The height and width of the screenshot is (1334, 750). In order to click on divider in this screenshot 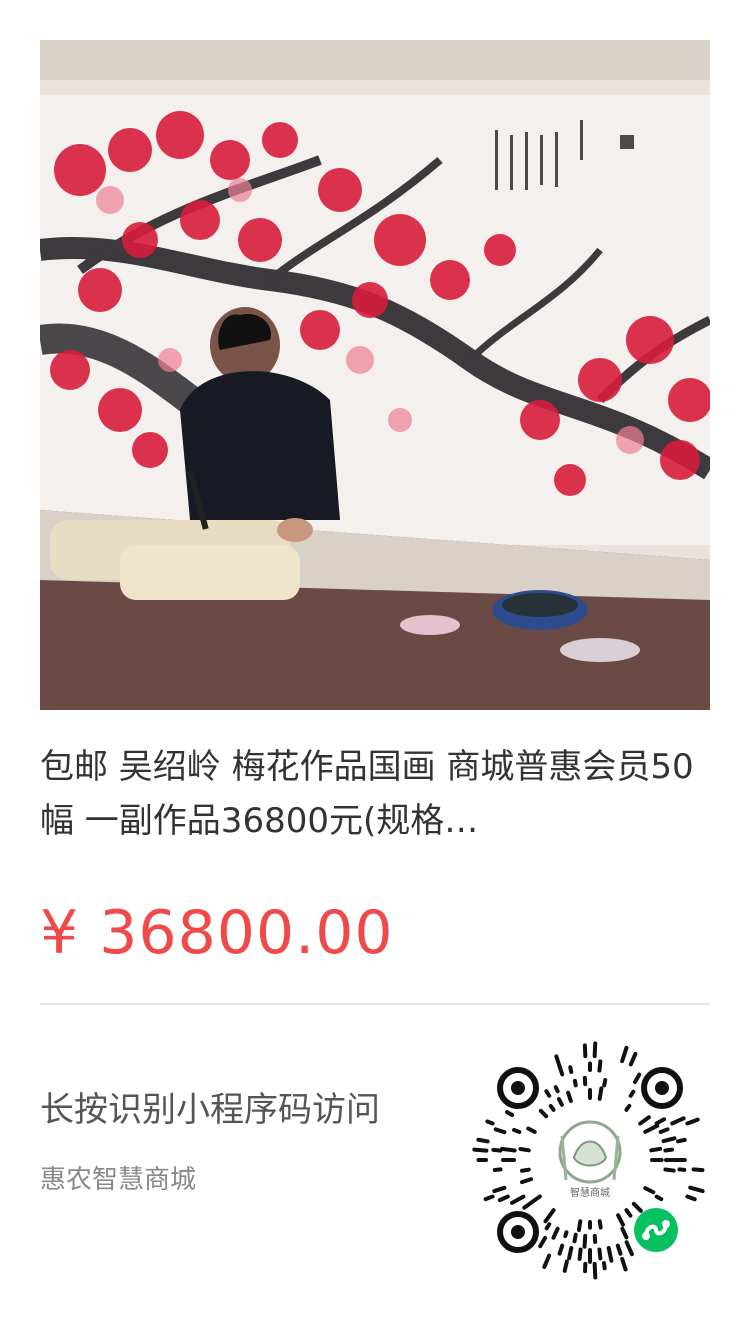, I will do `click(375, 1004)`.